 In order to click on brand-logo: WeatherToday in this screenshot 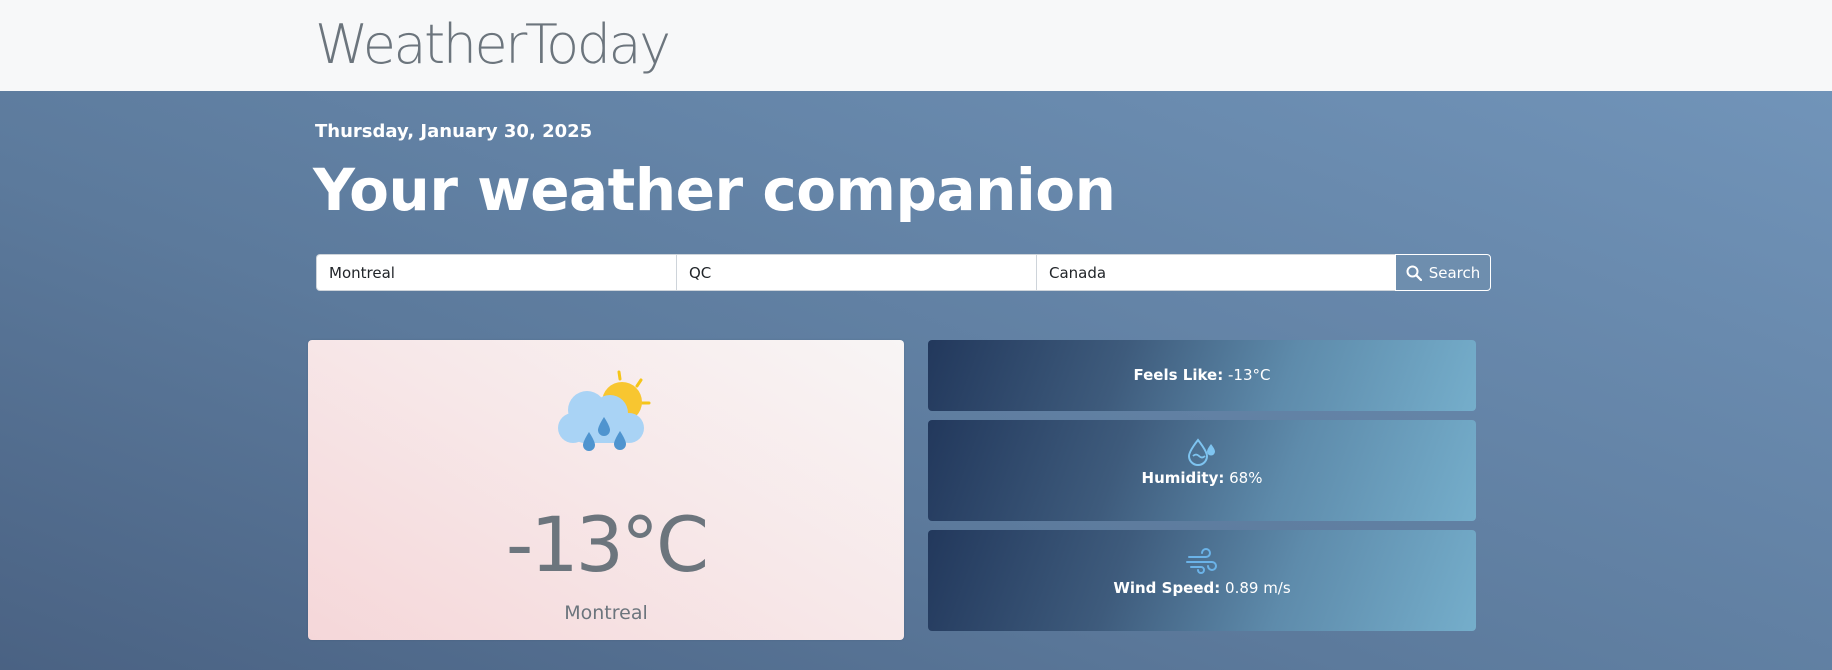, I will do `click(493, 45)`.